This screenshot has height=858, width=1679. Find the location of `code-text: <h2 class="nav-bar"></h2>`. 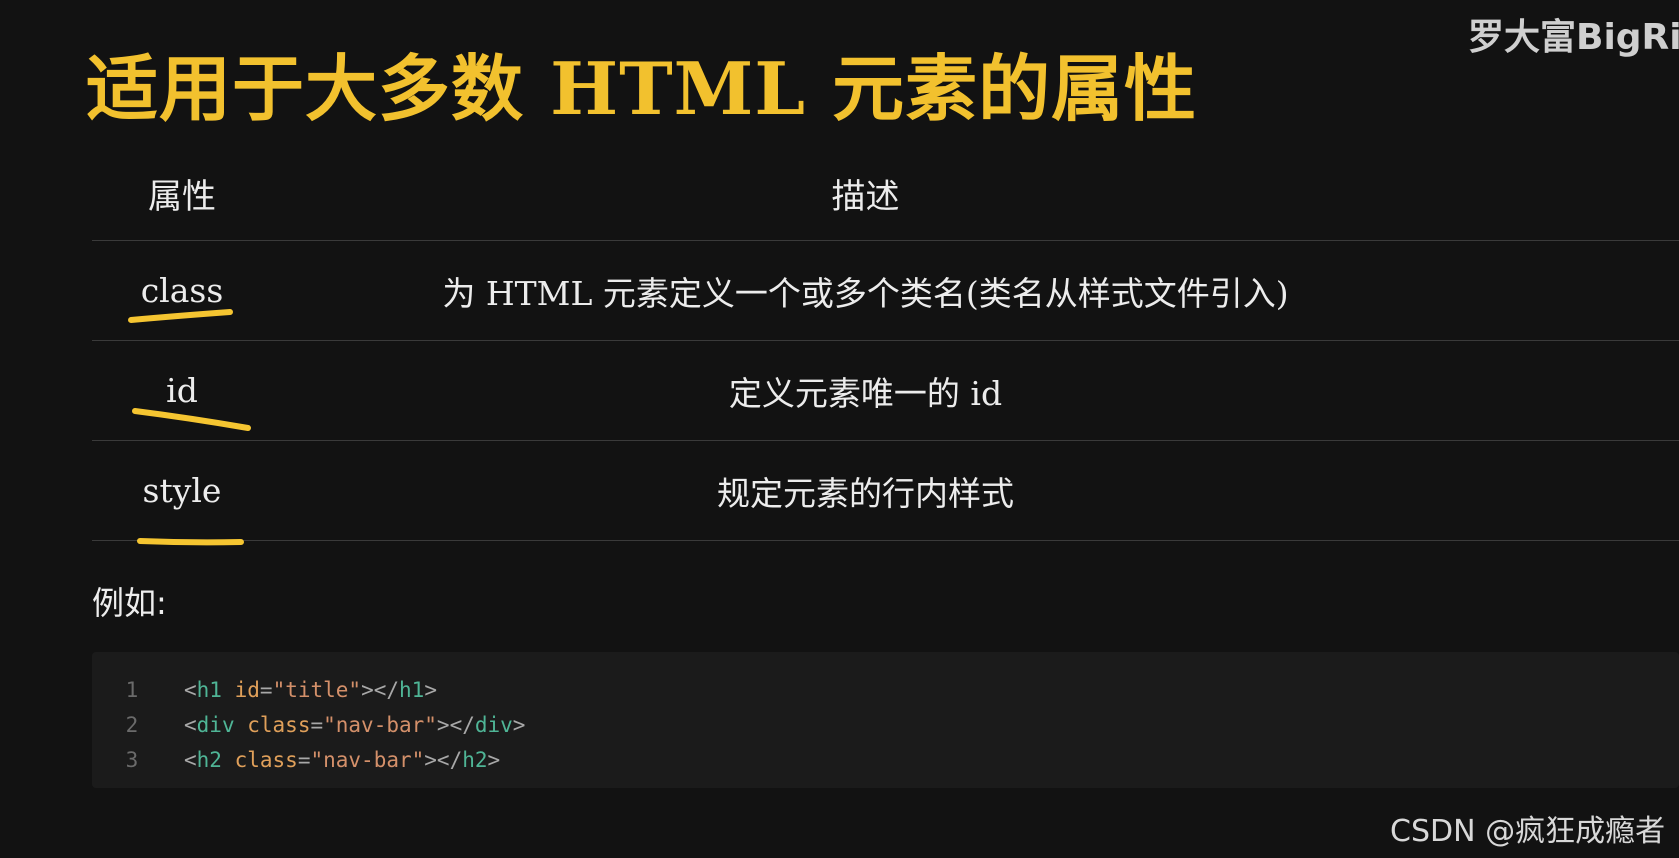

code-text: <h2 class="nav-bar"></h2> is located at coordinates (342, 759).